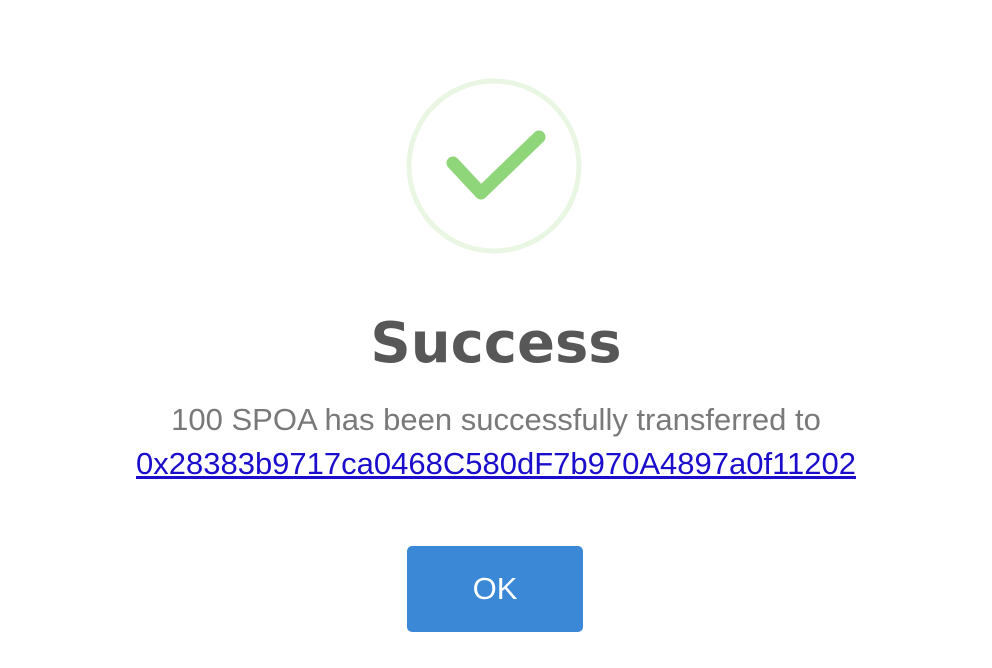 Image resolution: width=992 pixels, height=668 pixels. I want to click on success-checkmark-icon, so click(494, 166).